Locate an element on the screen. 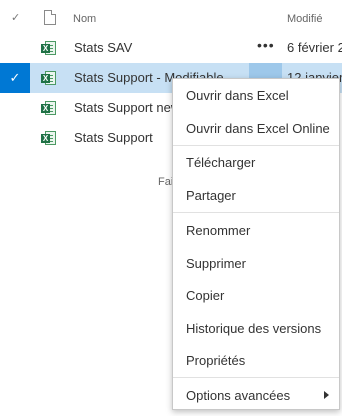  chevron-right-icon is located at coordinates (326, 395).